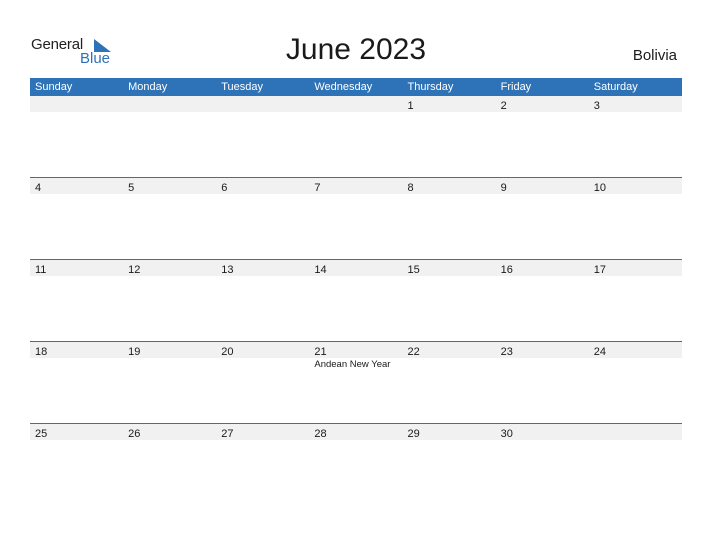 Image resolution: width=712 pixels, height=550 pixels. What do you see at coordinates (134, 434) in the screenshot?
I see `day-number: 26` at bounding box center [134, 434].